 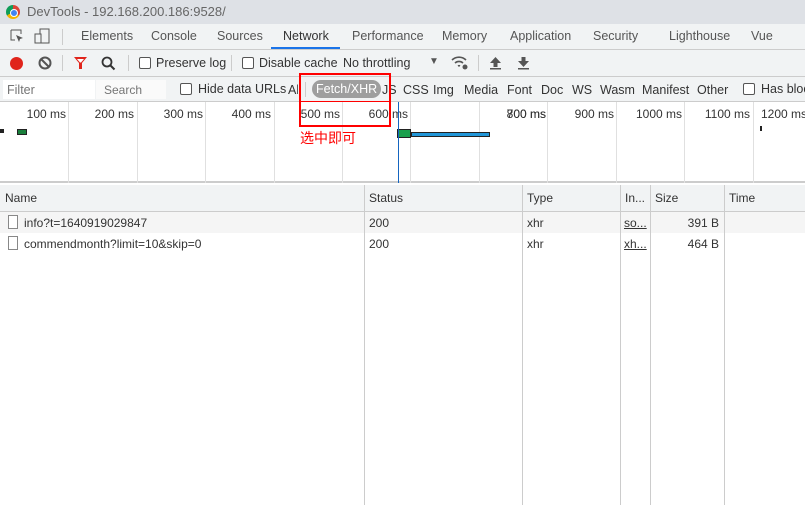 What do you see at coordinates (665, 90) in the screenshot?
I see `filter-type-manifest: Manifest` at bounding box center [665, 90].